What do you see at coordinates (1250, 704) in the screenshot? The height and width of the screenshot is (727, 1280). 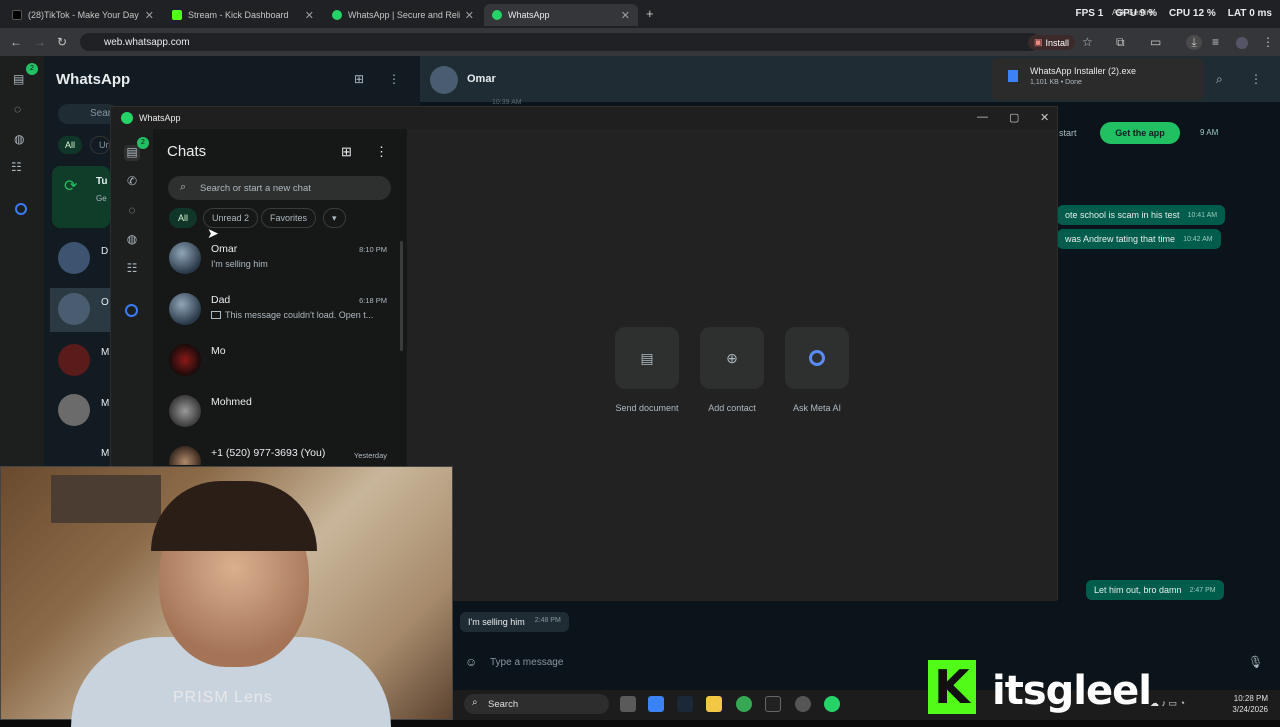 I see `taskbar-clock: 10:28 PM 3/24/2026` at bounding box center [1250, 704].